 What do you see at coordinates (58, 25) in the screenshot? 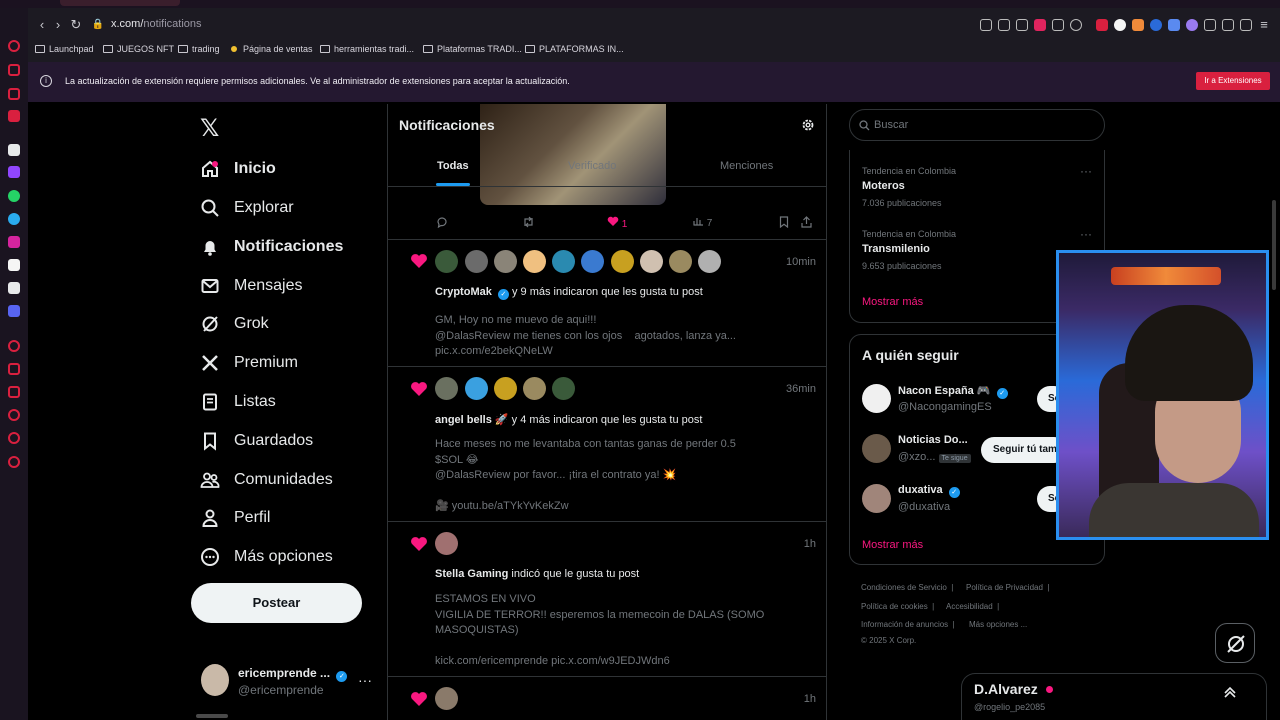
I see `forward-icon: ›` at bounding box center [58, 25].